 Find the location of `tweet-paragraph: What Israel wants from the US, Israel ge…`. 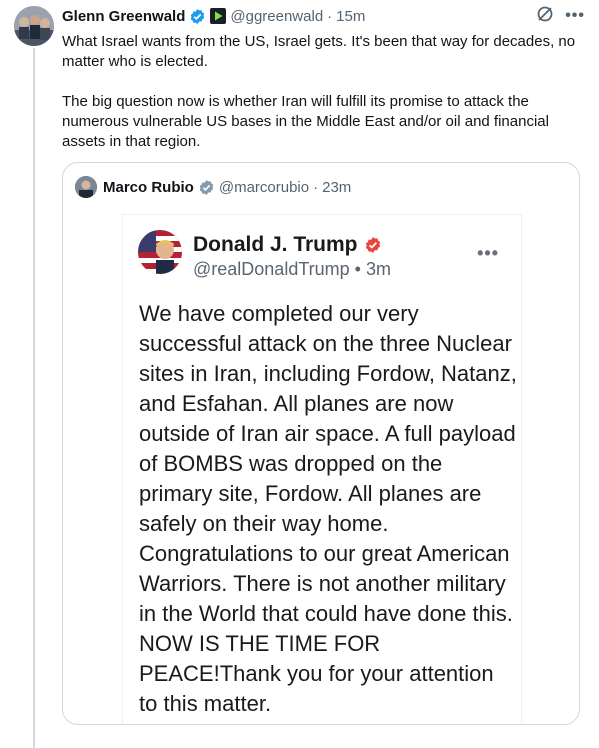

tweet-paragraph: What Israel wants from the US, Israel ge… is located at coordinates (319, 51).